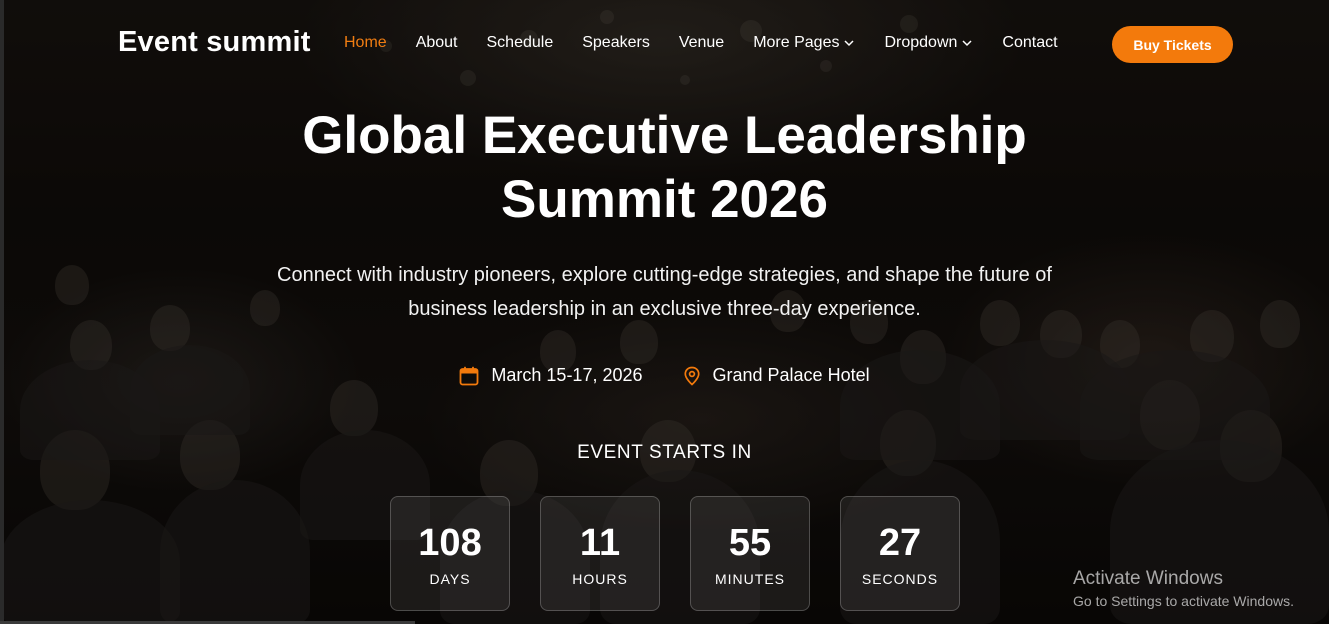 The width and height of the screenshot is (1329, 624). I want to click on countdown-hours-value: 11, so click(600, 542).